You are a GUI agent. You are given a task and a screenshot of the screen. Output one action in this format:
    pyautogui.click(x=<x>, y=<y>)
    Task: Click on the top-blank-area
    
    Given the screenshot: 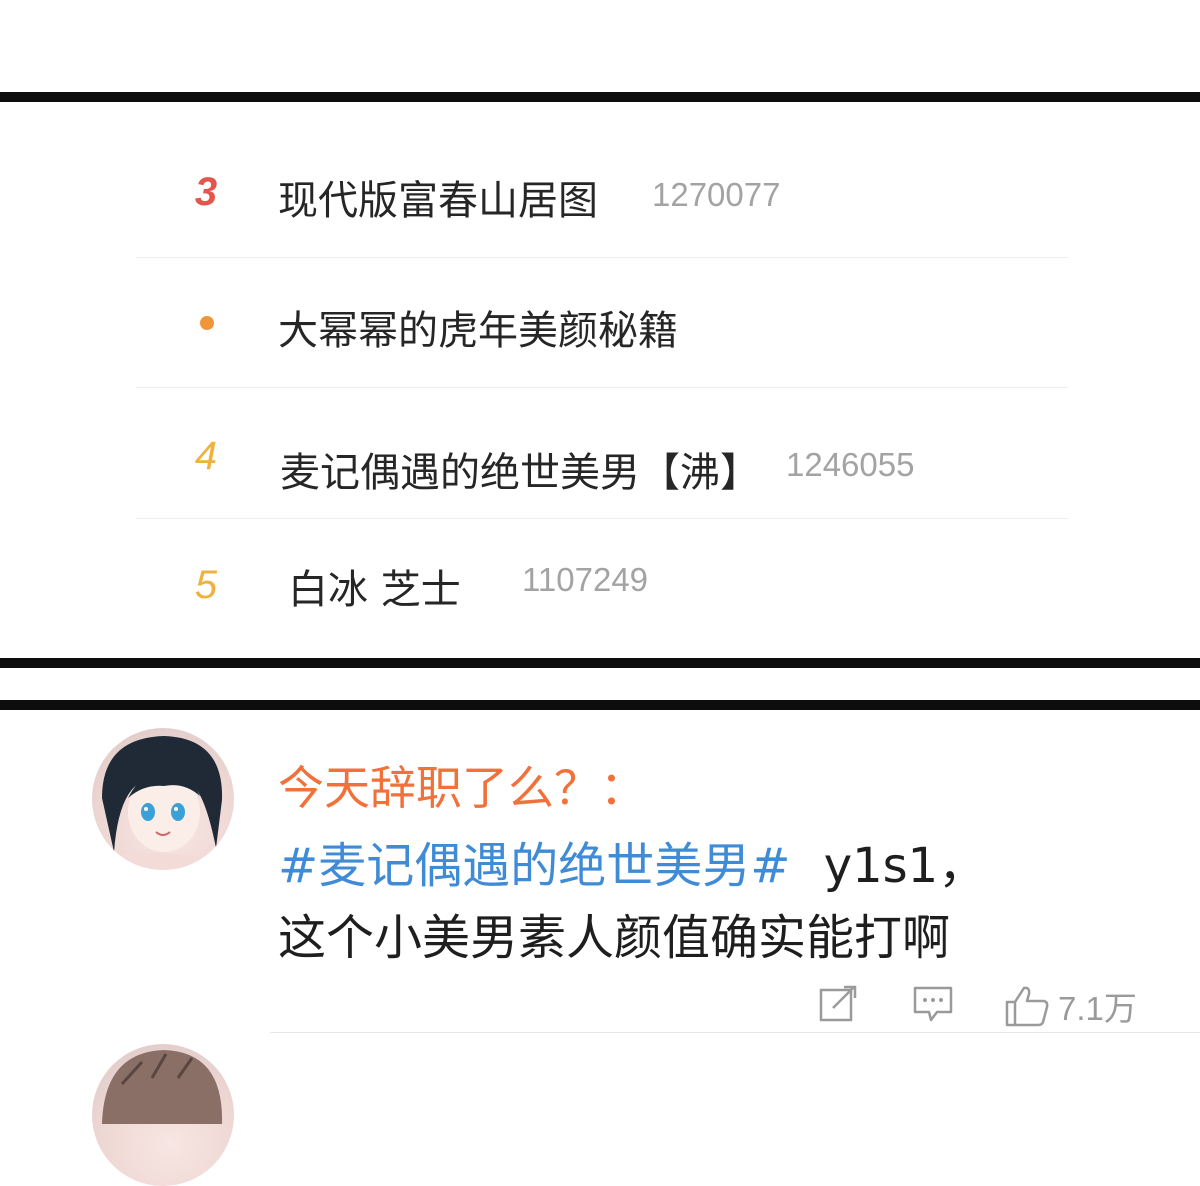 What is the action you would take?
    pyautogui.click(x=600, y=46)
    